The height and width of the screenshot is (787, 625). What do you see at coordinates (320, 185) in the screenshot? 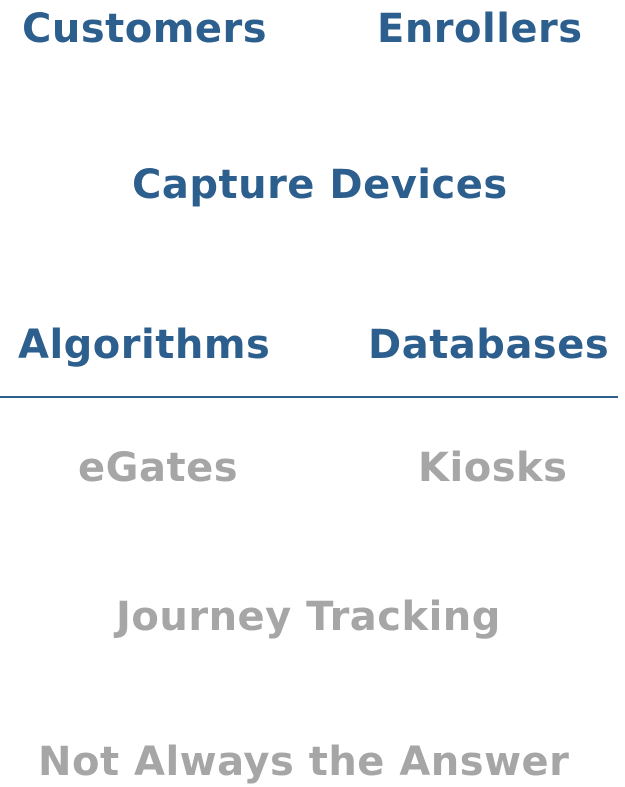
I see `label-capture-devices: Capture Devices` at bounding box center [320, 185].